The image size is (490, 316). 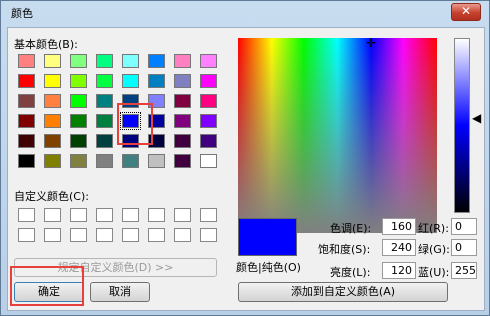 I want to click on window-title: 颜色, so click(x=22, y=13).